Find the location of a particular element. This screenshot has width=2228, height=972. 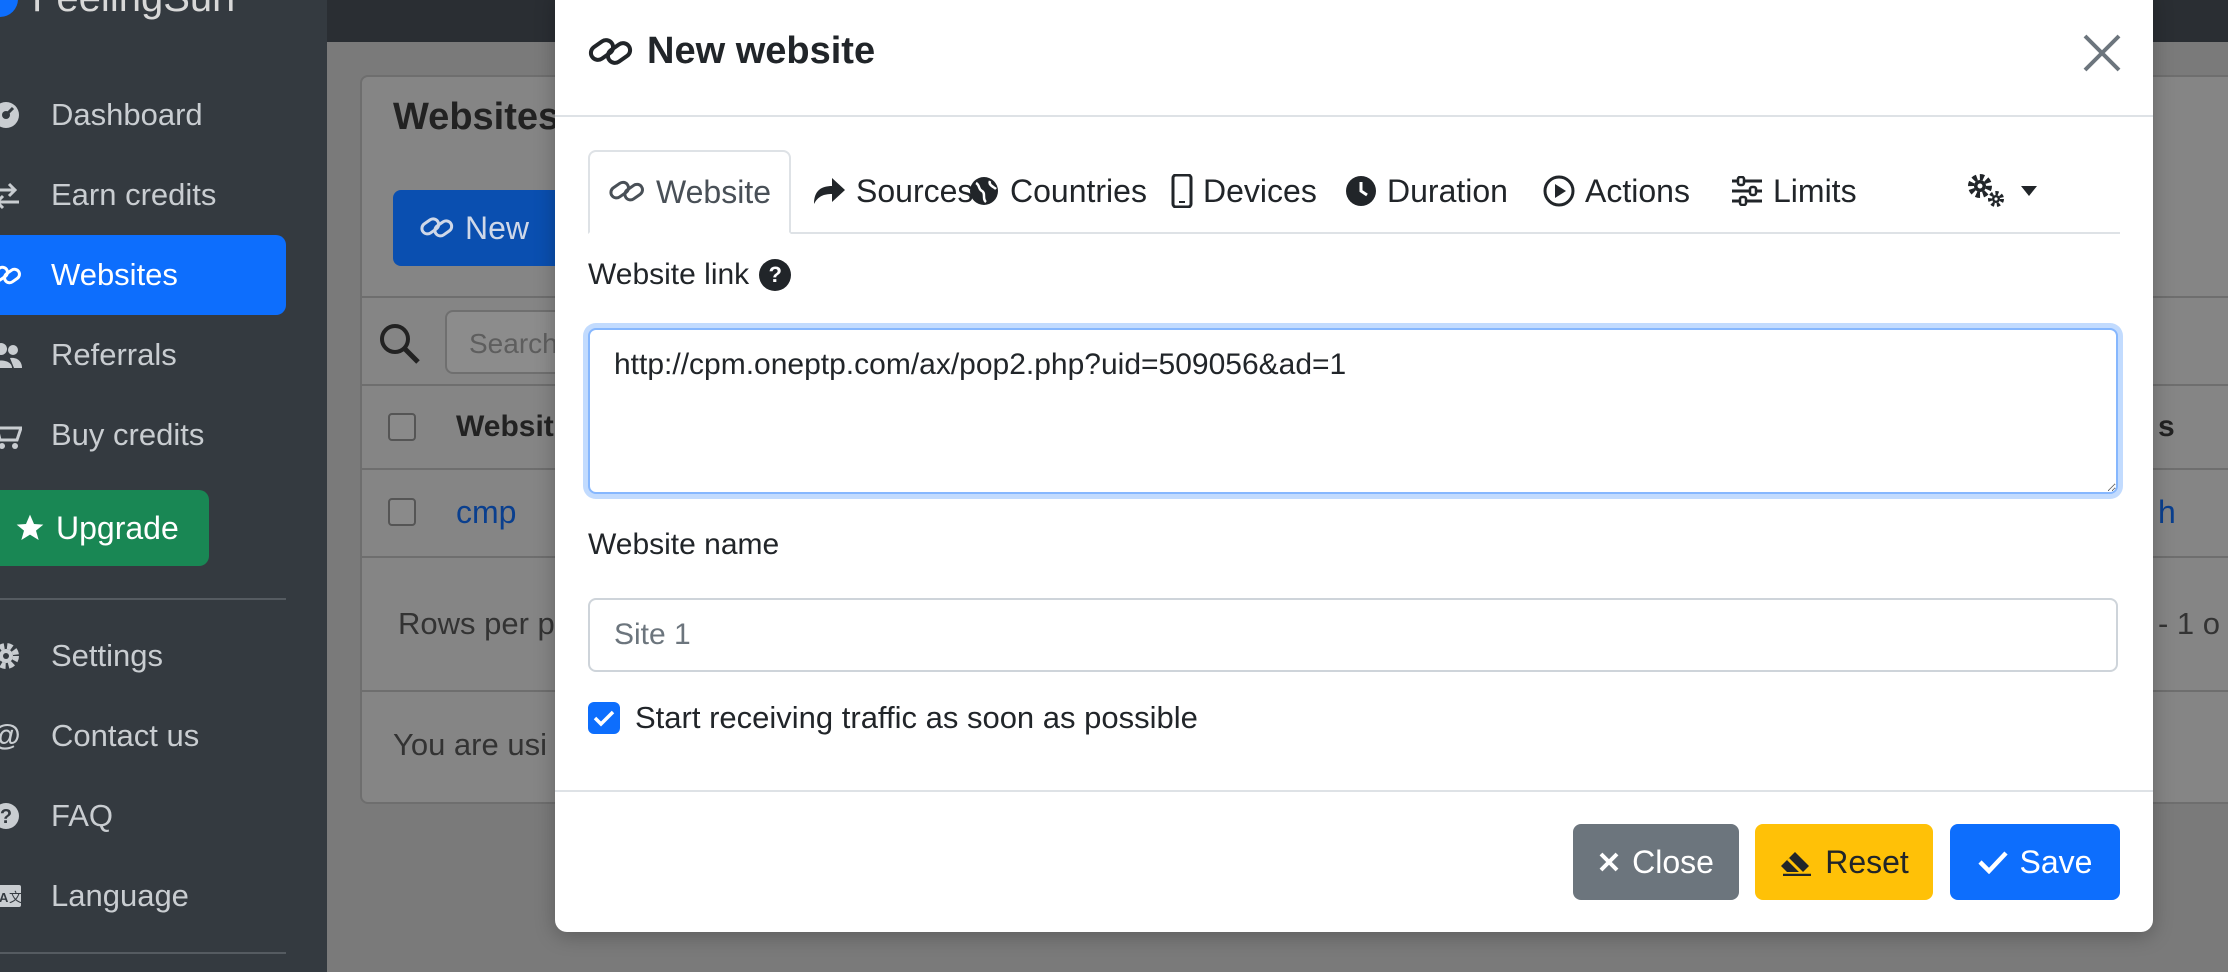

sidebar-item-buy-credits: Buy credits is located at coordinates (143, 435).